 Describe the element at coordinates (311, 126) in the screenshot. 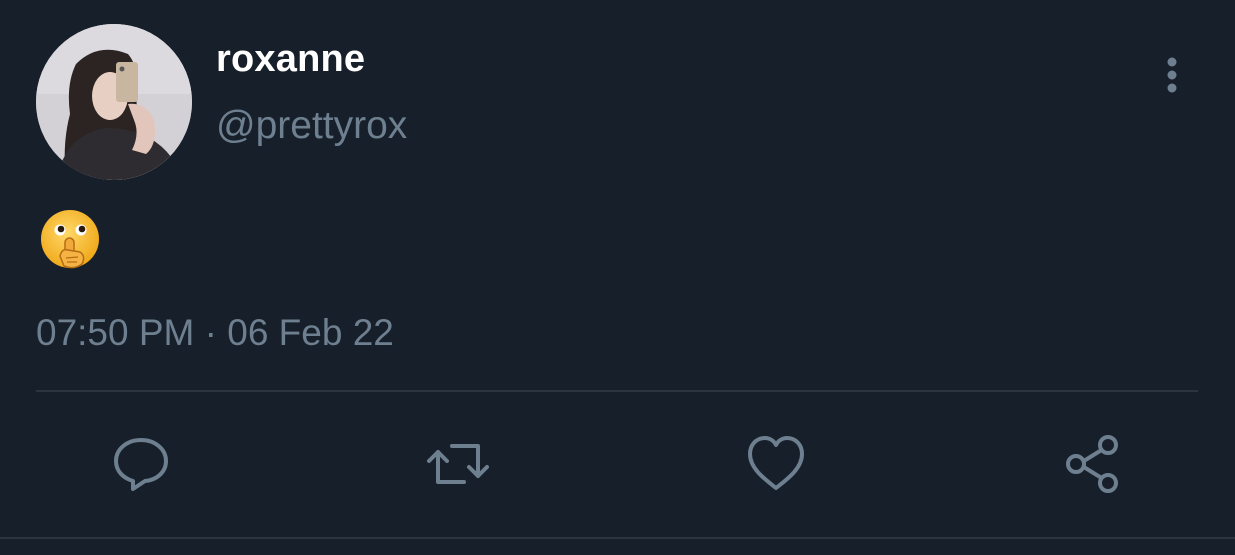

I see `user-handle: @prettyrox` at that location.